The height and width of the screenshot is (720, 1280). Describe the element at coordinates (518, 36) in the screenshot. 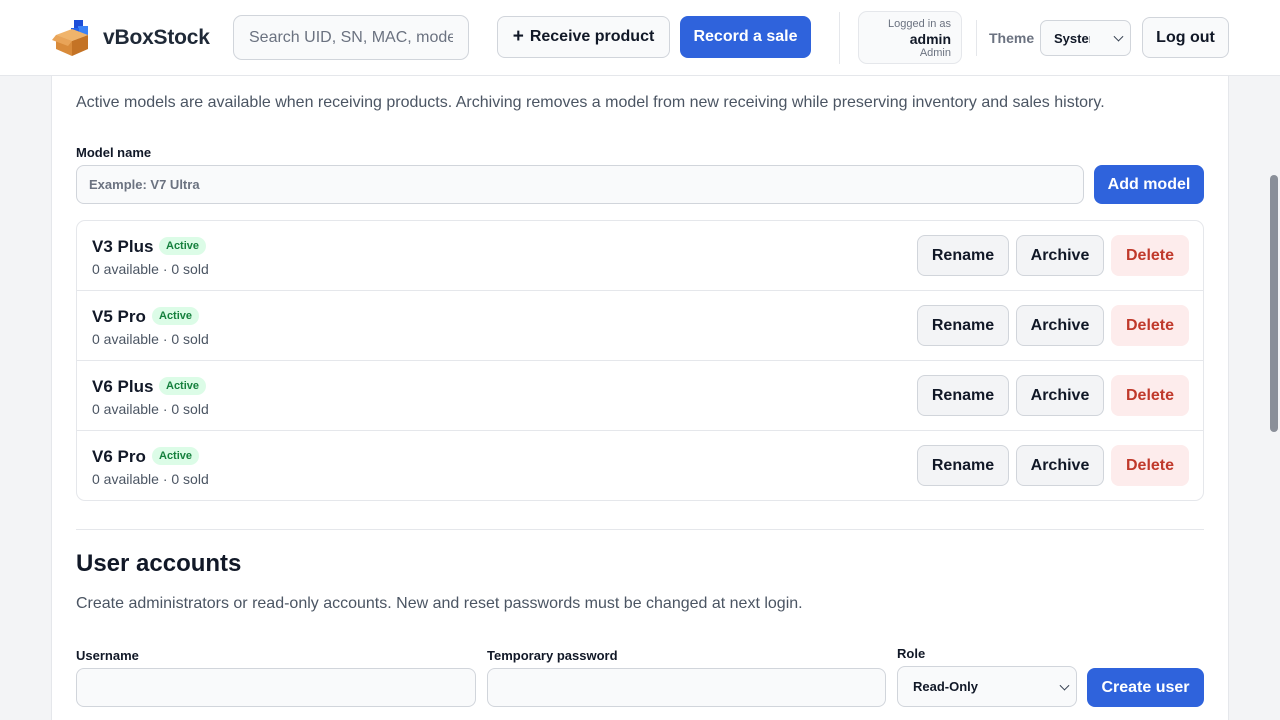

I see `plus-icon: +` at that location.